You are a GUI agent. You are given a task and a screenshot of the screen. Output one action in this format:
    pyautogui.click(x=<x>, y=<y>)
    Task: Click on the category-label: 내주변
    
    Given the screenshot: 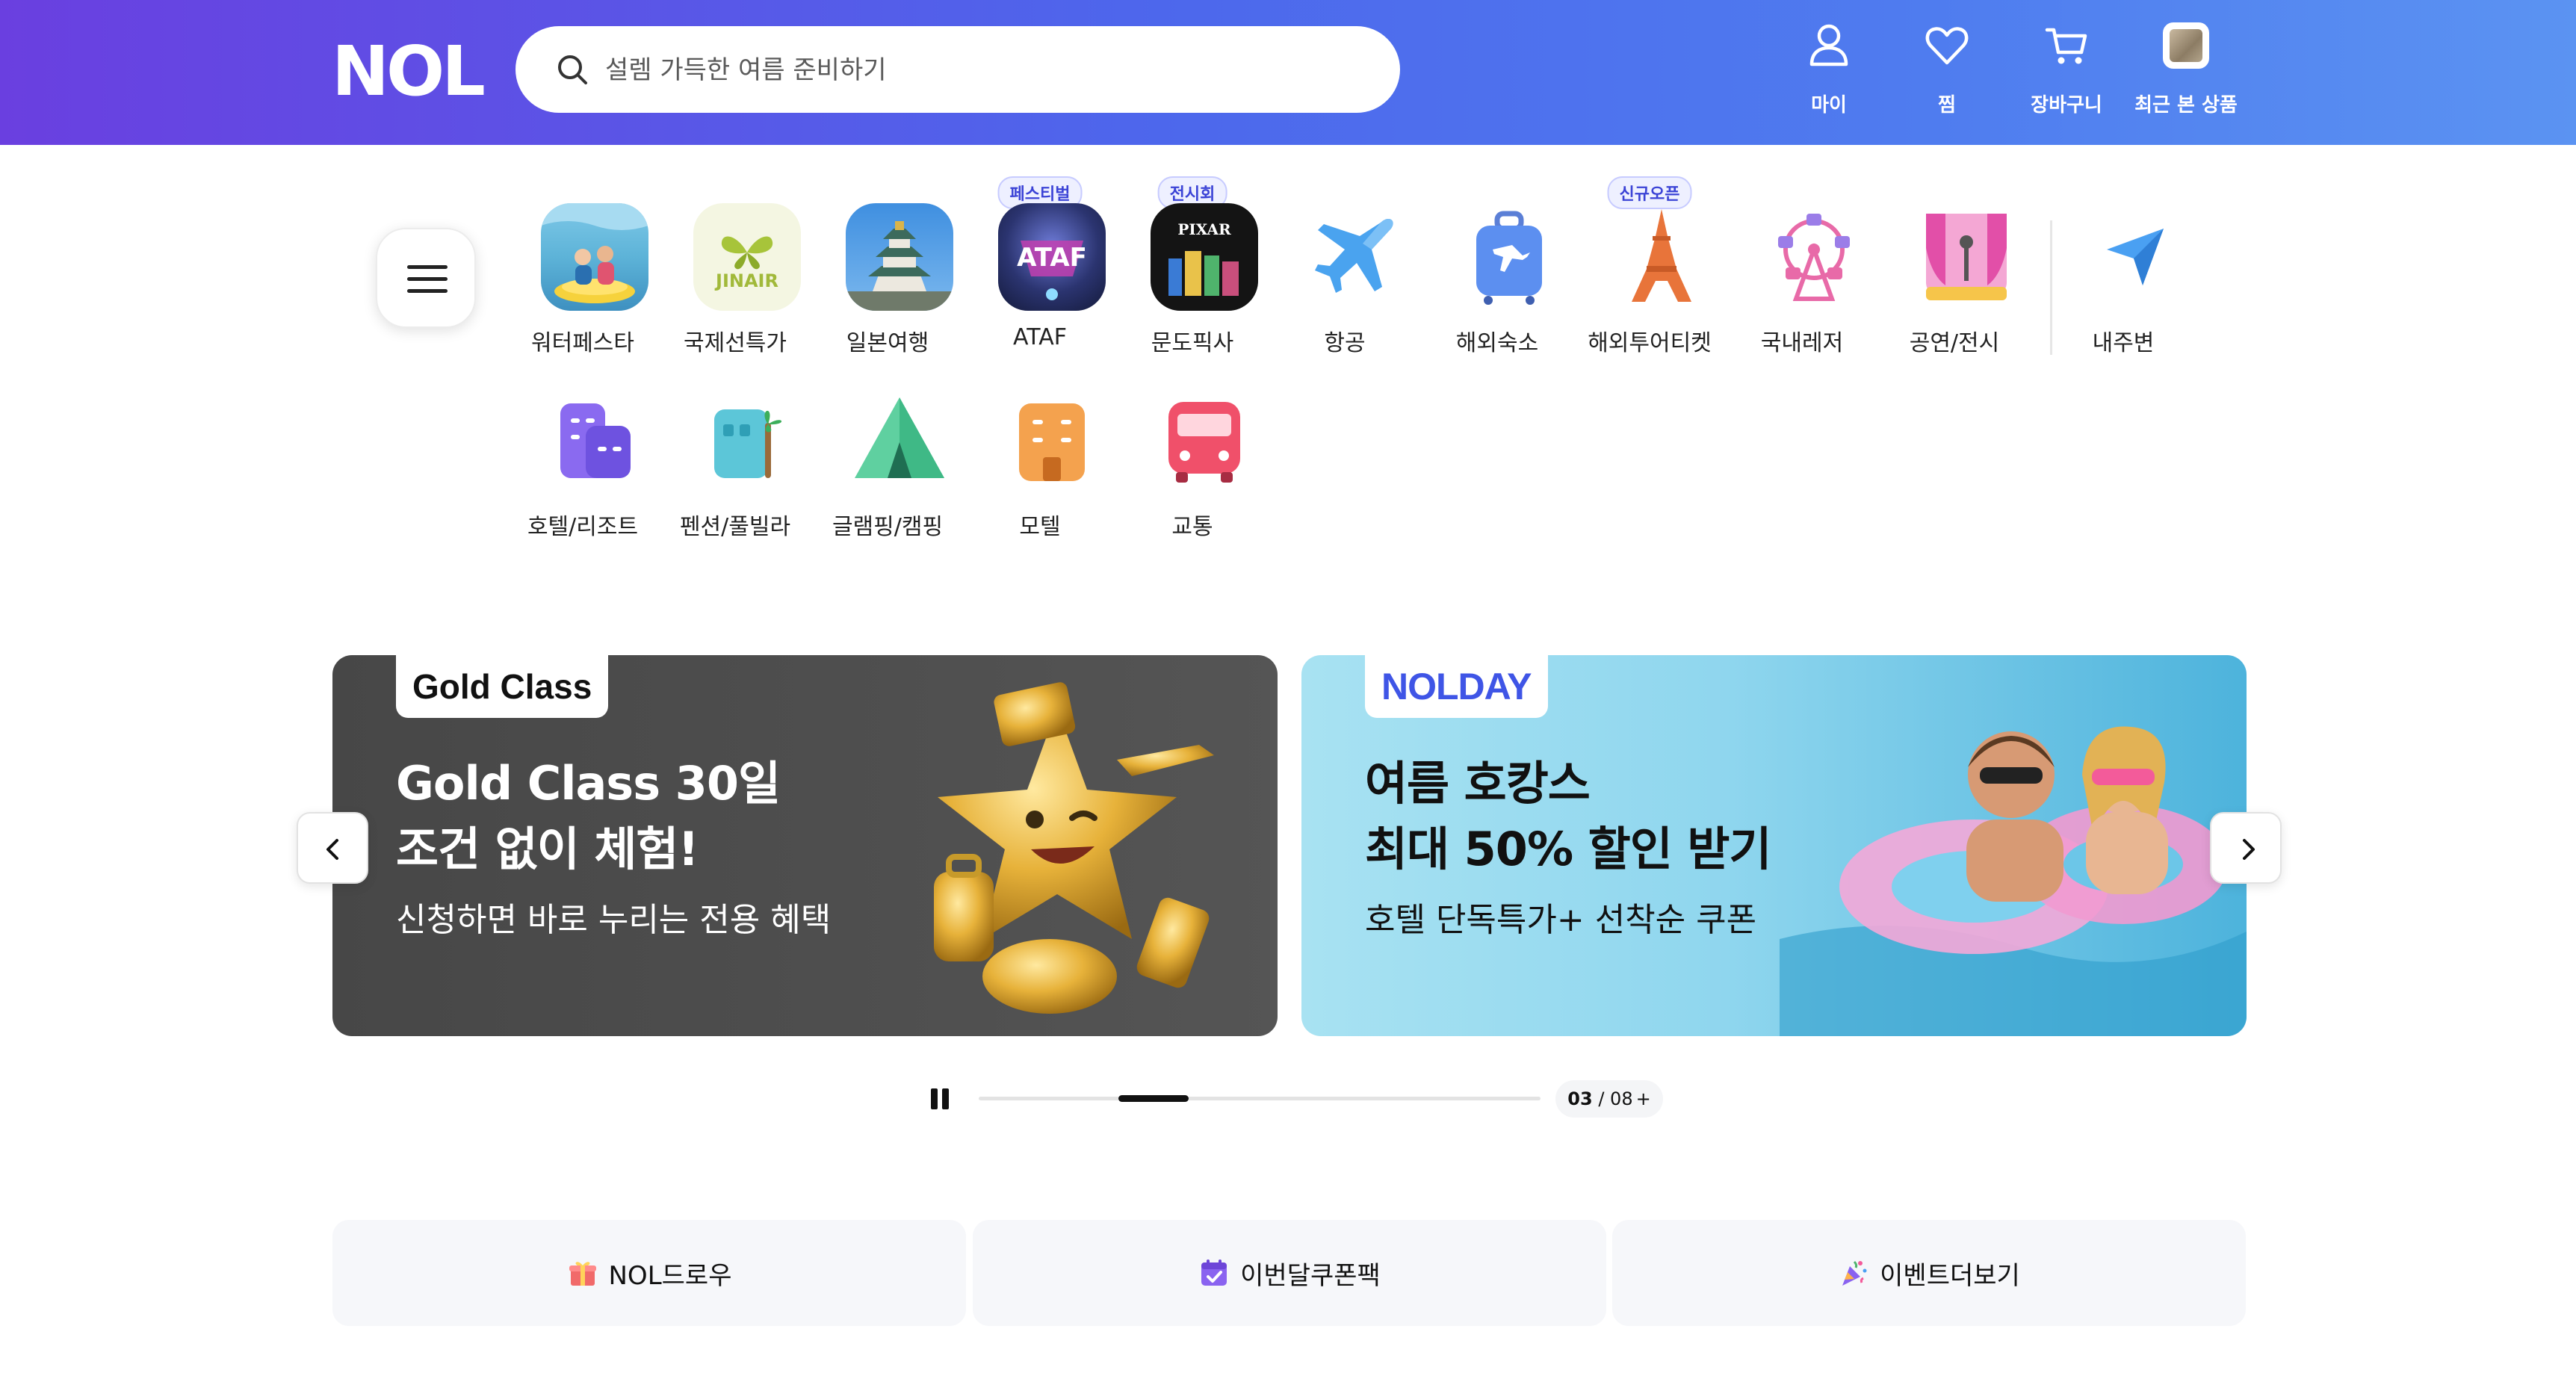 What is the action you would take?
    pyautogui.click(x=2123, y=343)
    